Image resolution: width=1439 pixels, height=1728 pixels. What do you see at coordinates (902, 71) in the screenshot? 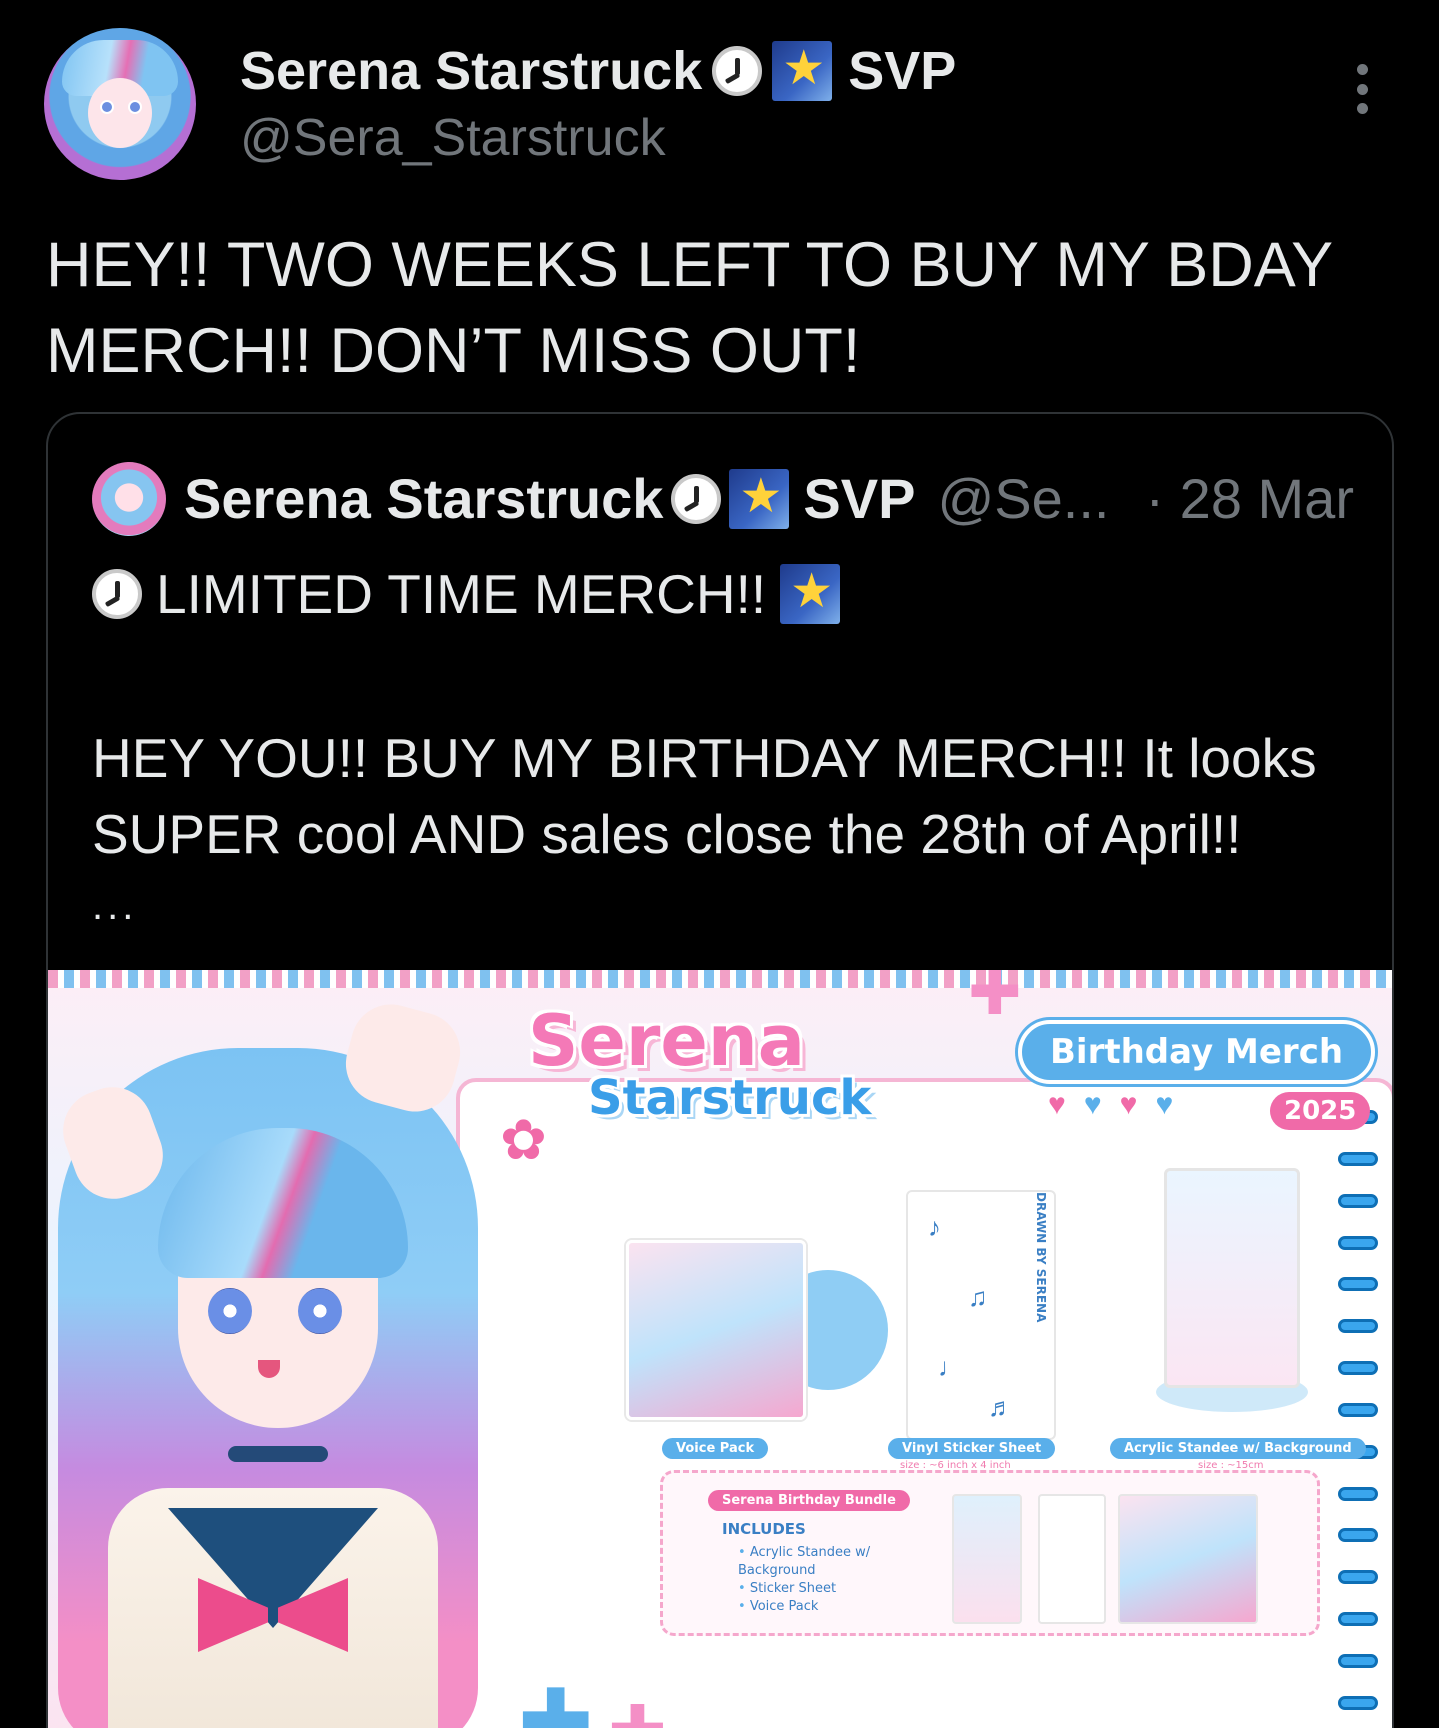
I see `author-tag: SVP` at bounding box center [902, 71].